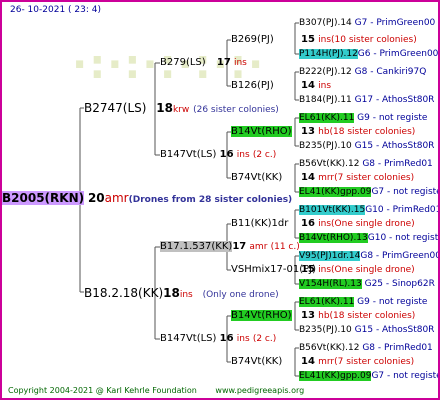  Describe the element at coordinates (210, 200) in the screenshot. I see `root-queen-note: (Drones from 28 sister colonies)` at that location.